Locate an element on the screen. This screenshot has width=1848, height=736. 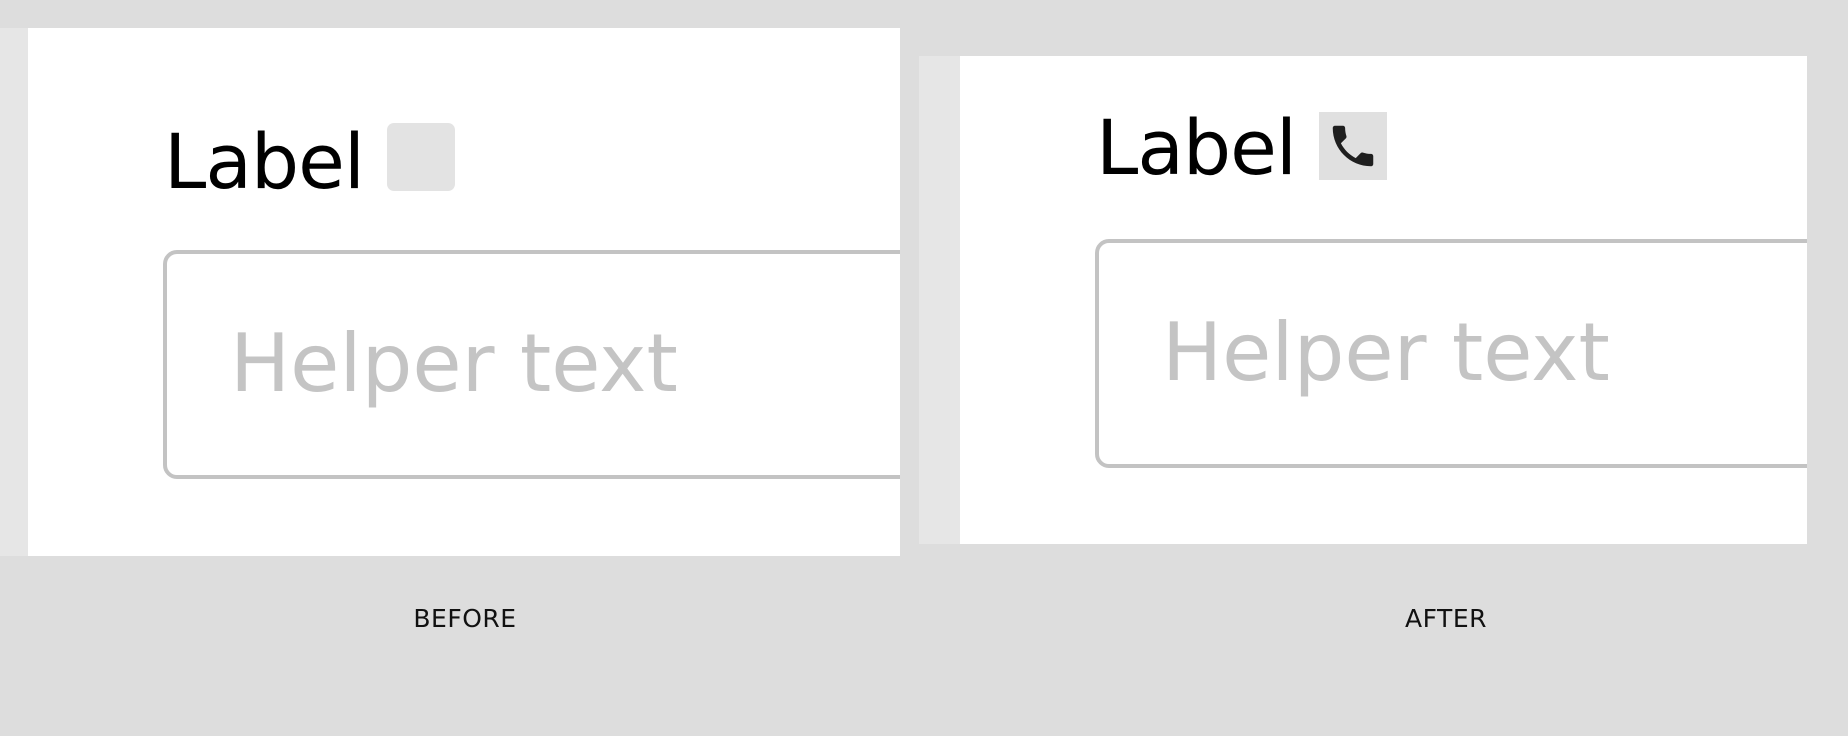
phone-icon is located at coordinates (1353, 146).